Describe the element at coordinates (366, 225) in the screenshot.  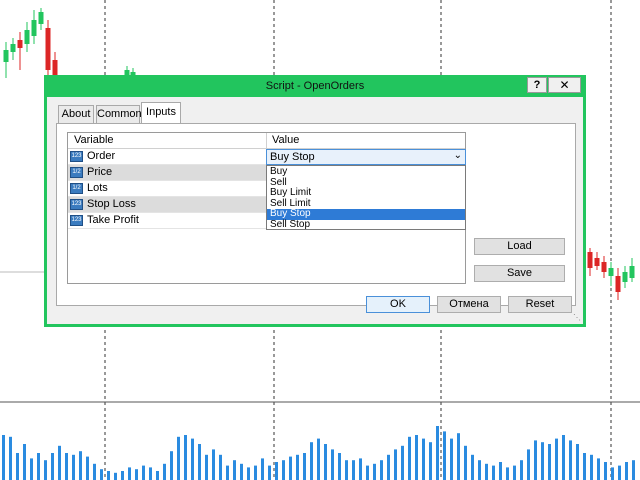
I see `dropdown-option-sell-stop: Sell Stop` at that location.